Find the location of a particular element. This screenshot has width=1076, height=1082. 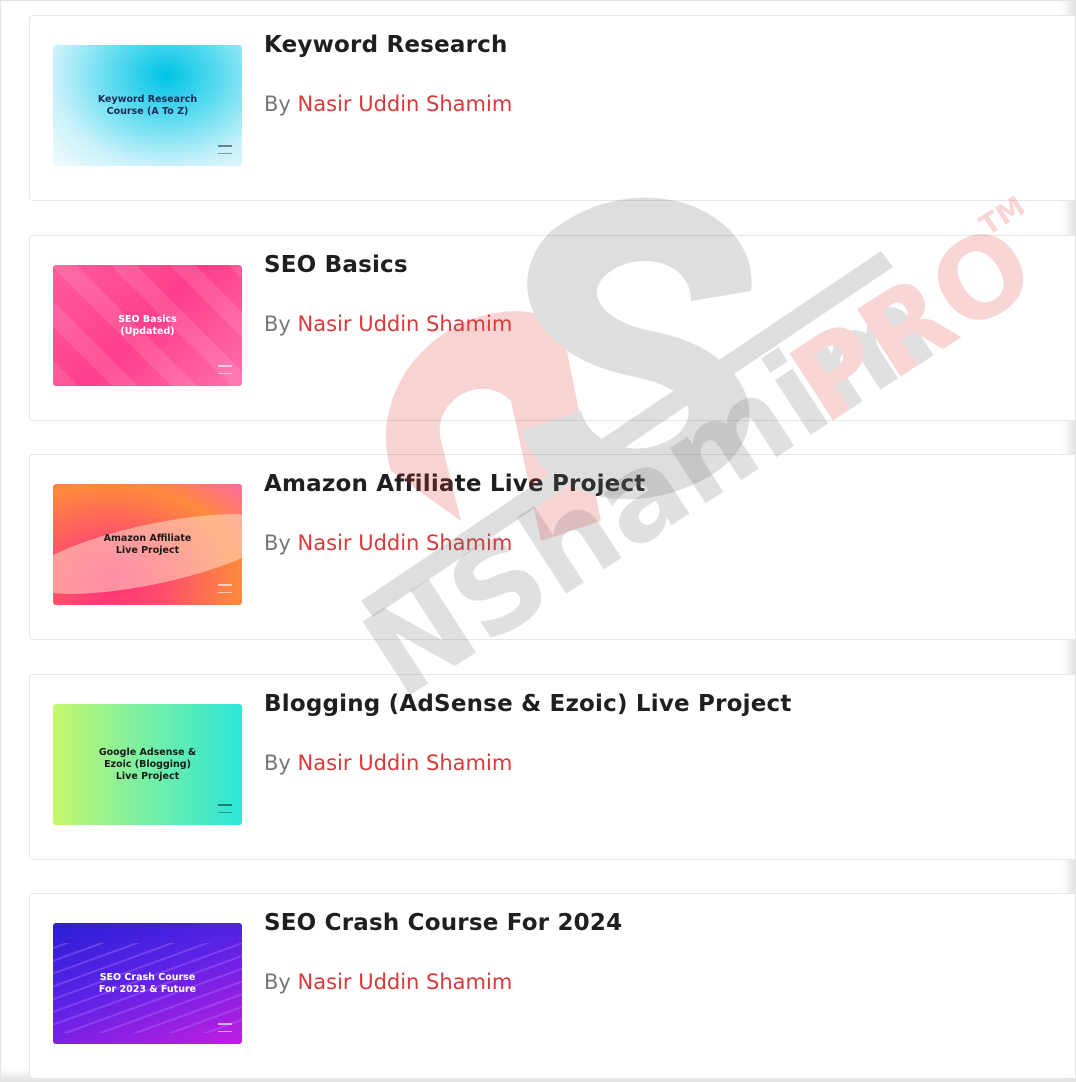

thumbnail-caption: SEO Crash Course For 2023 & Future is located at coordinates (147, 983).